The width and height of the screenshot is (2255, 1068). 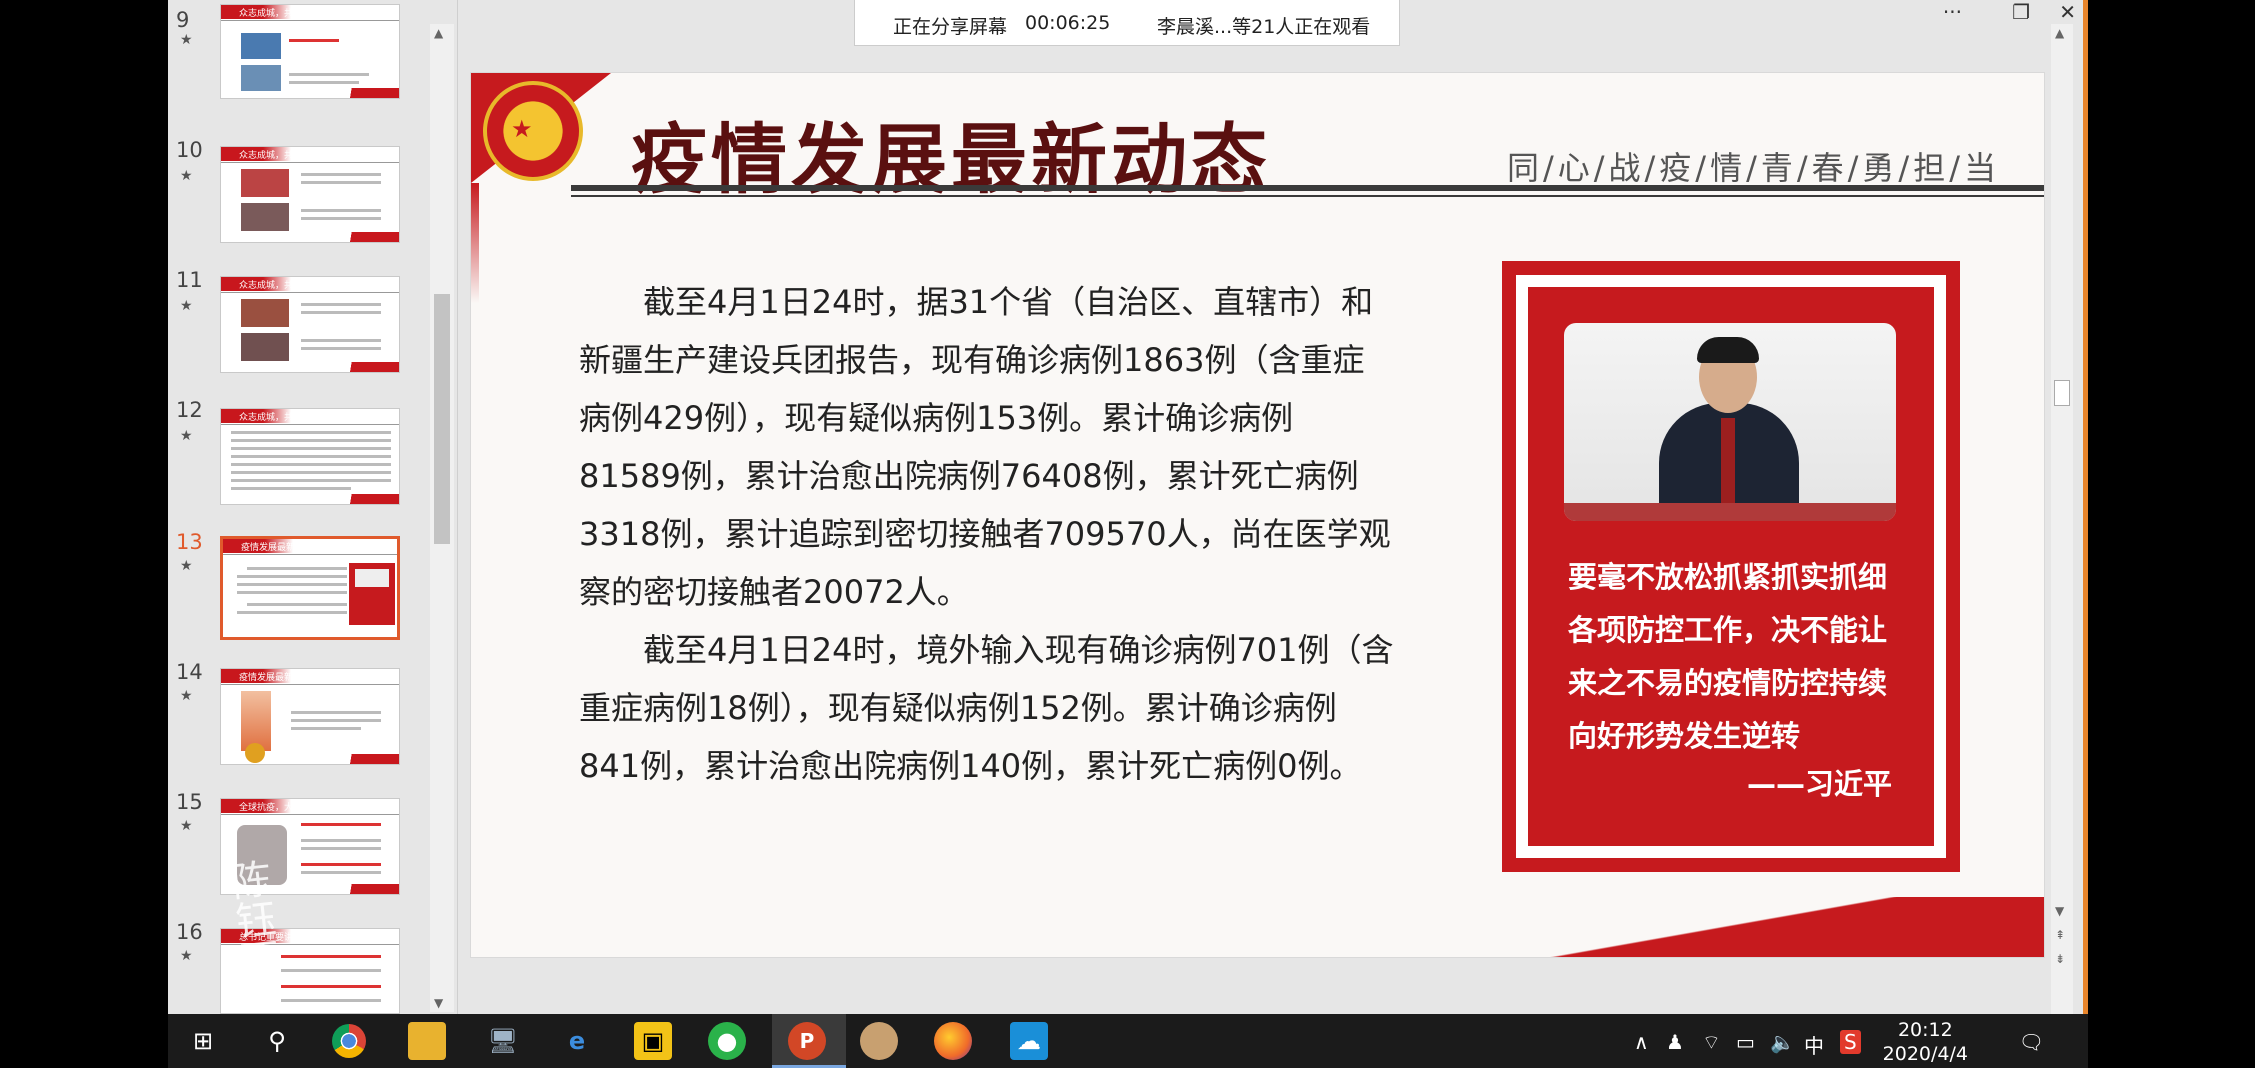 I want to click on thumb-number: 16, so click(x=189, y=932).